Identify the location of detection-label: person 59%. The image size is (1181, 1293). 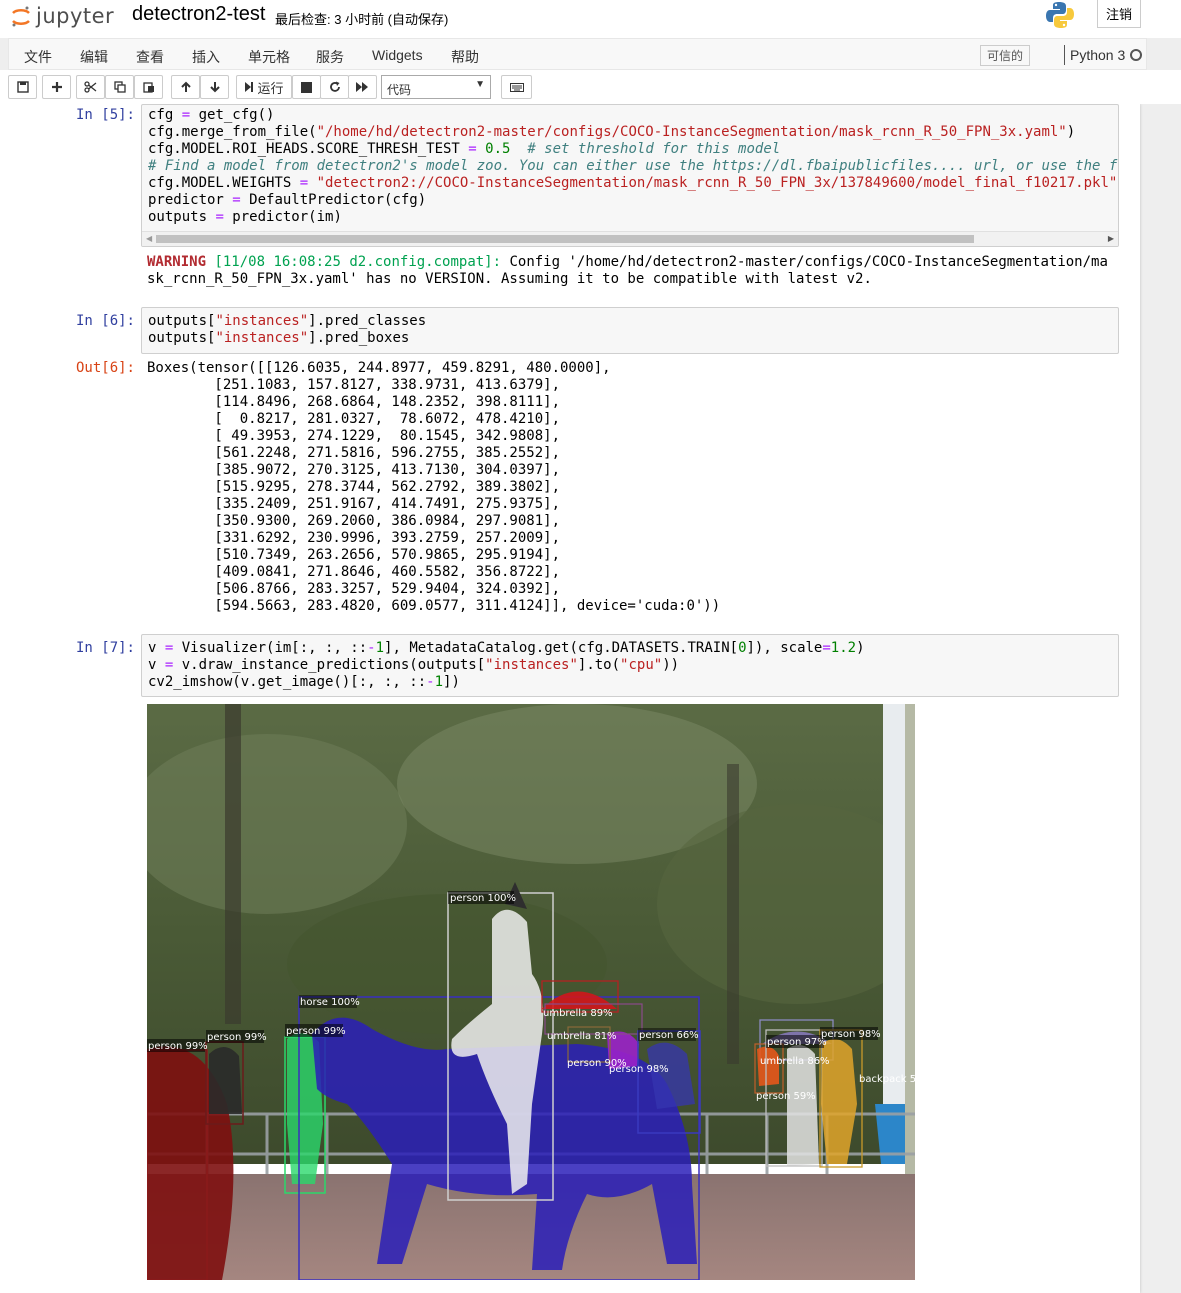
(786, 1096).